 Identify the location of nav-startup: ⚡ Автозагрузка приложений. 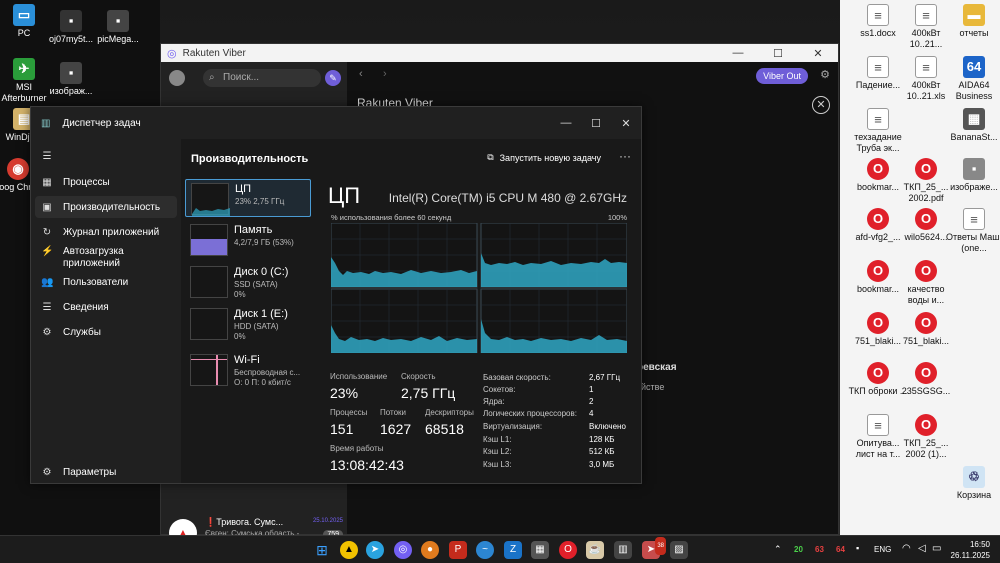
(106, 256).